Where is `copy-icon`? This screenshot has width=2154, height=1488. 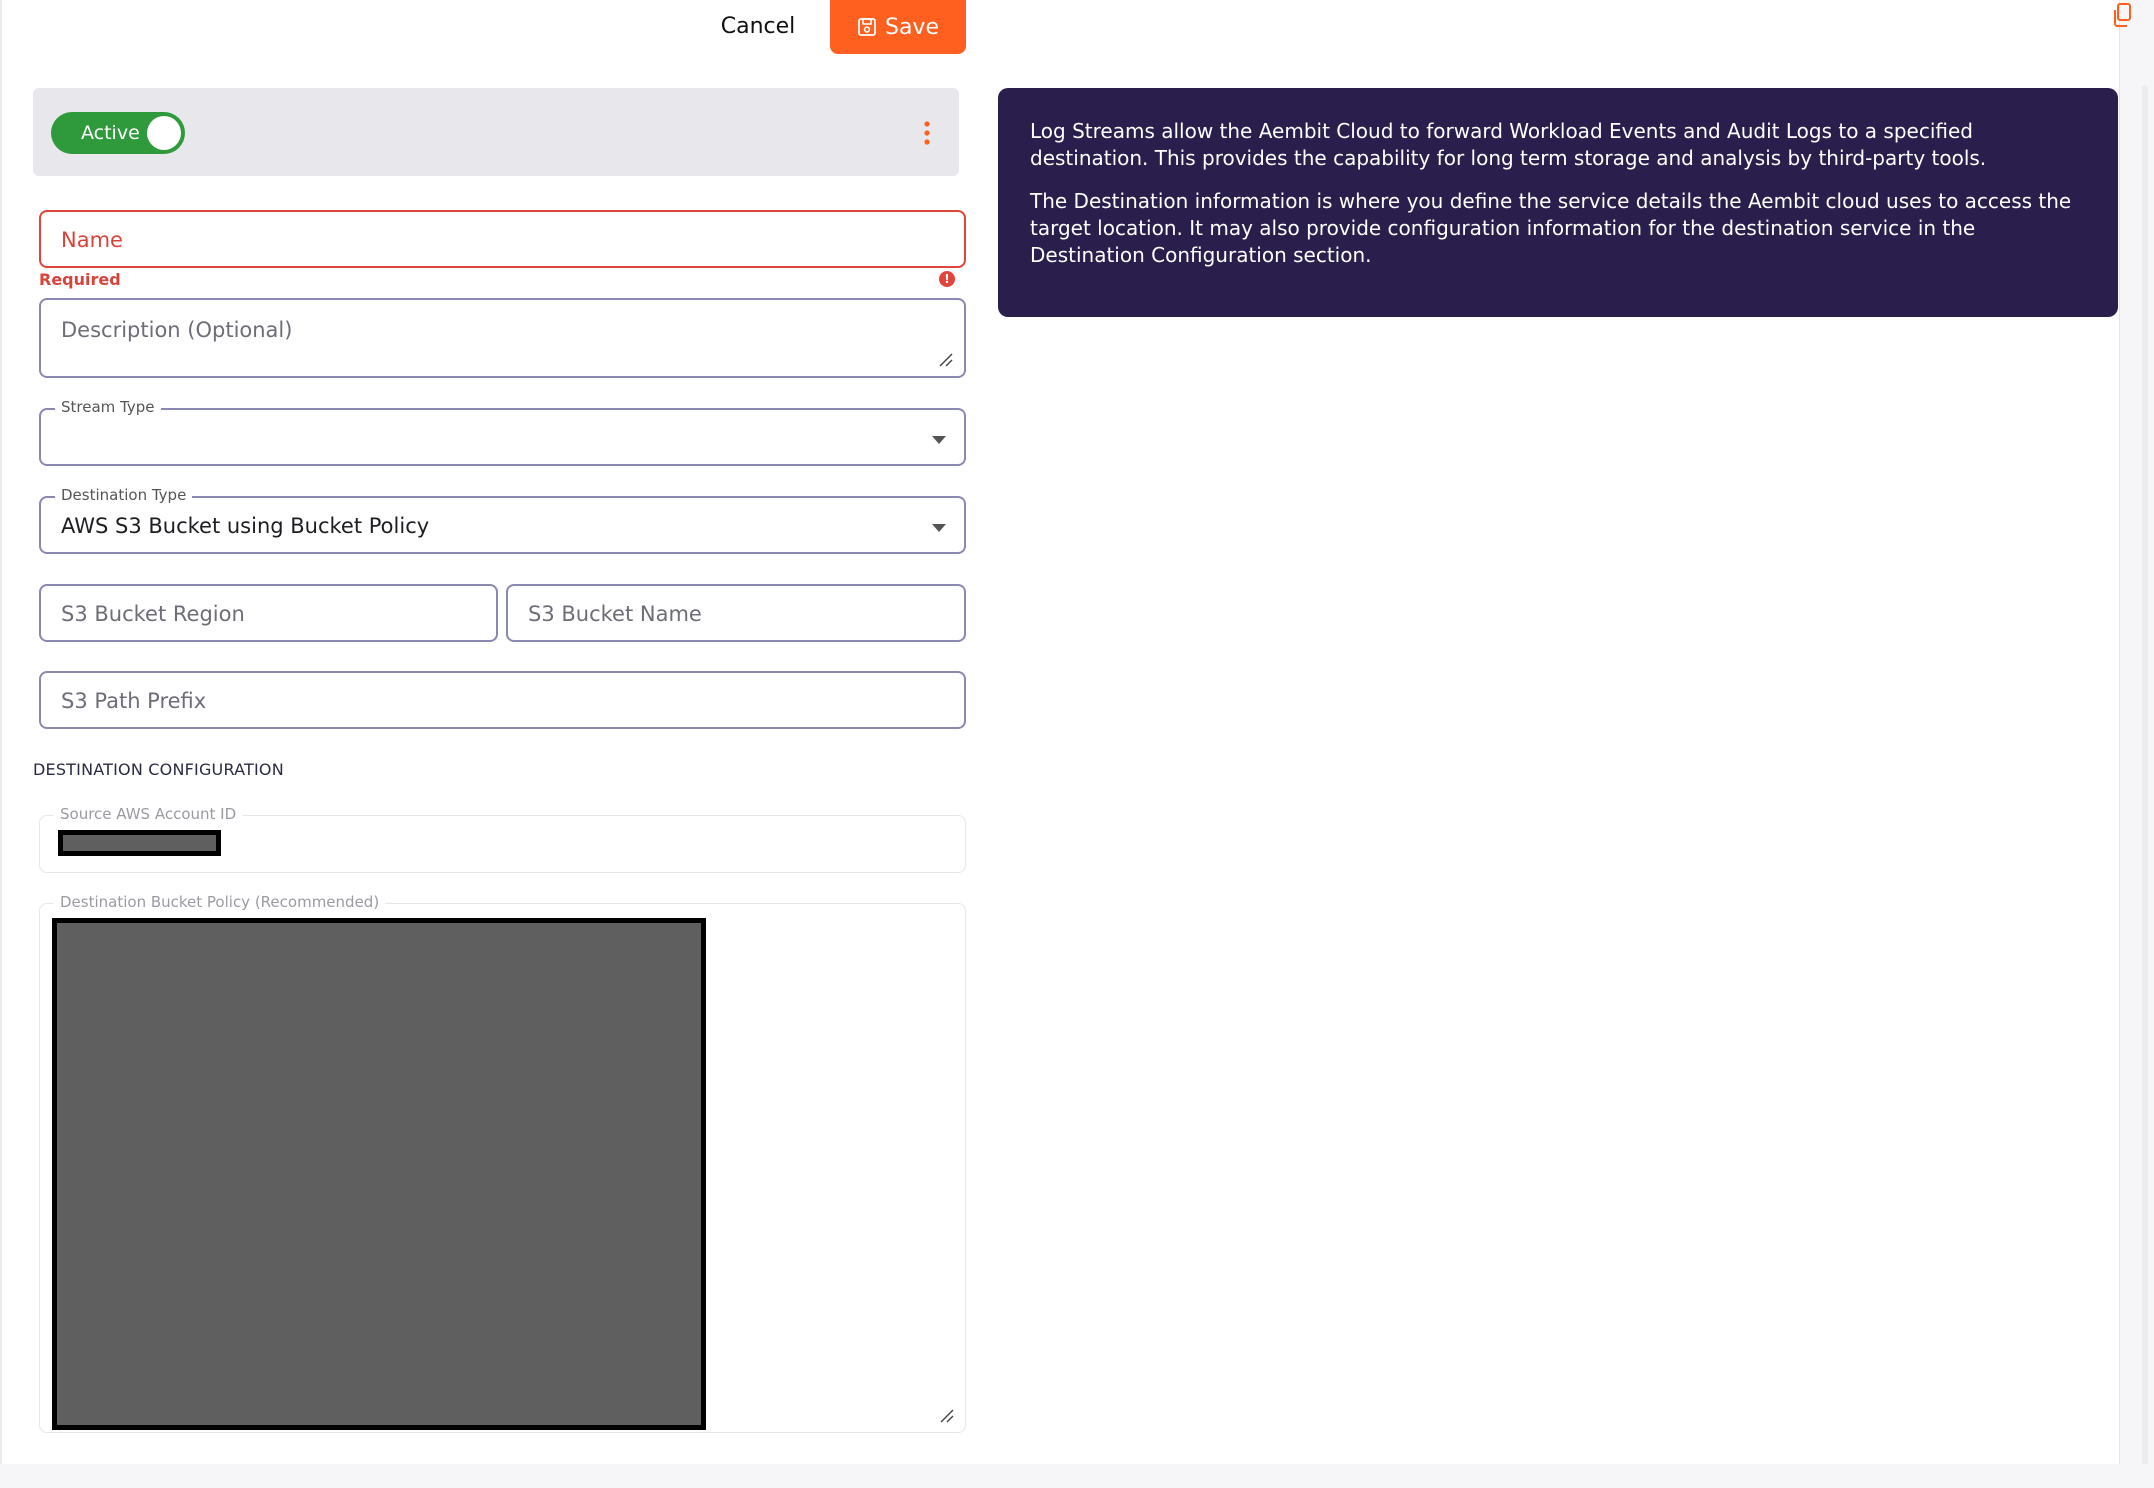 copy-icon is located at coordinates (2123, 15).